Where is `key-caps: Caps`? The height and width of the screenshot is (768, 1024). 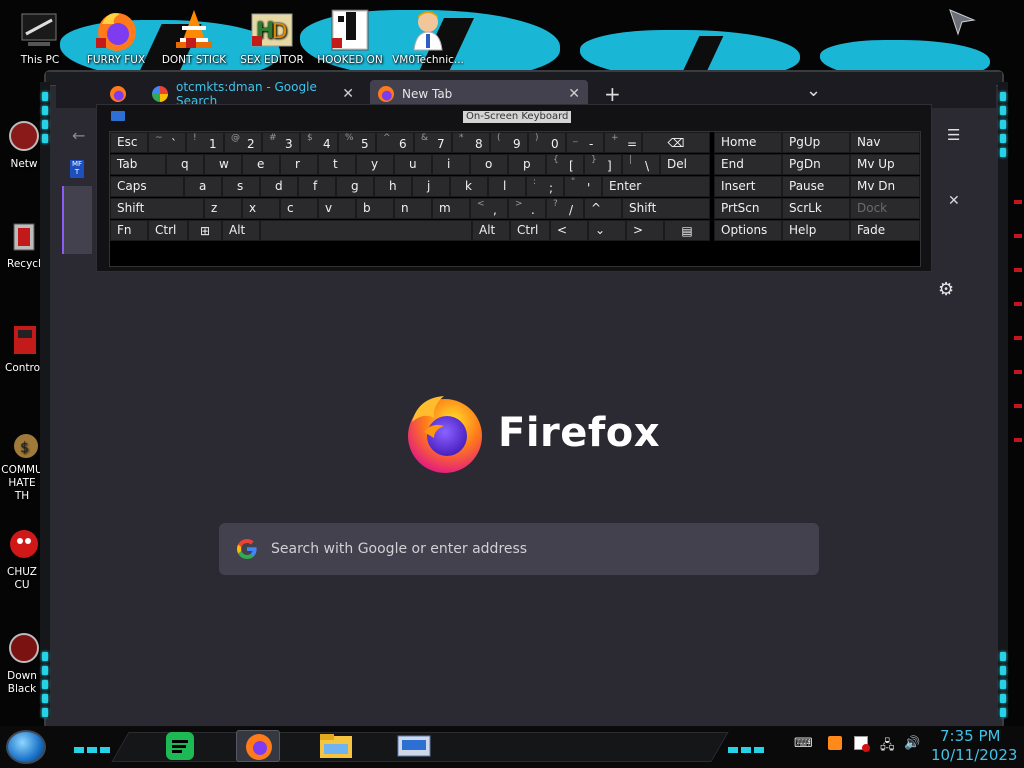
key-caps: Caps is located at coordinates (147, 186).